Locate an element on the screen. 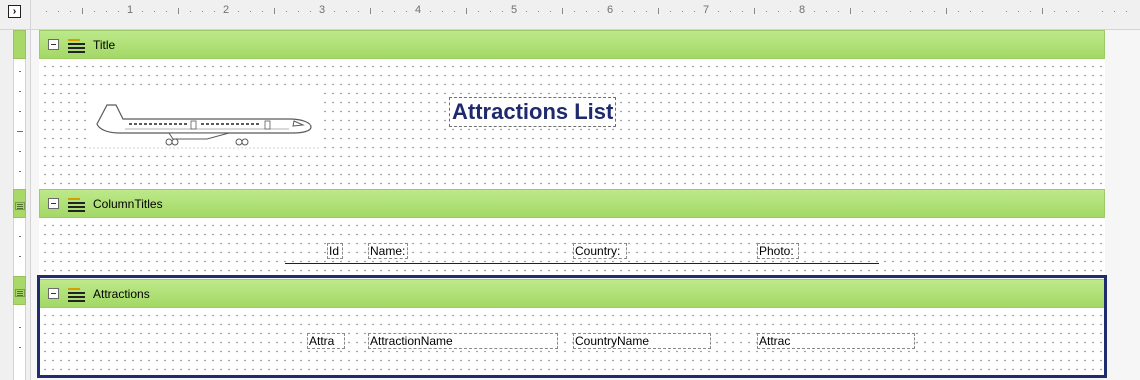 The width and height of the screenshot is (1140, 380). ruler-number: 3 is located at coordinates (322, 10).